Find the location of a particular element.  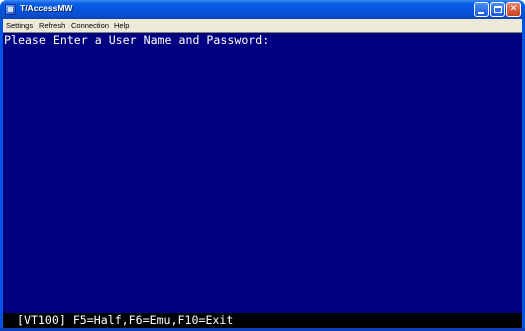

maximize-button is located at coordinates (497, 9).